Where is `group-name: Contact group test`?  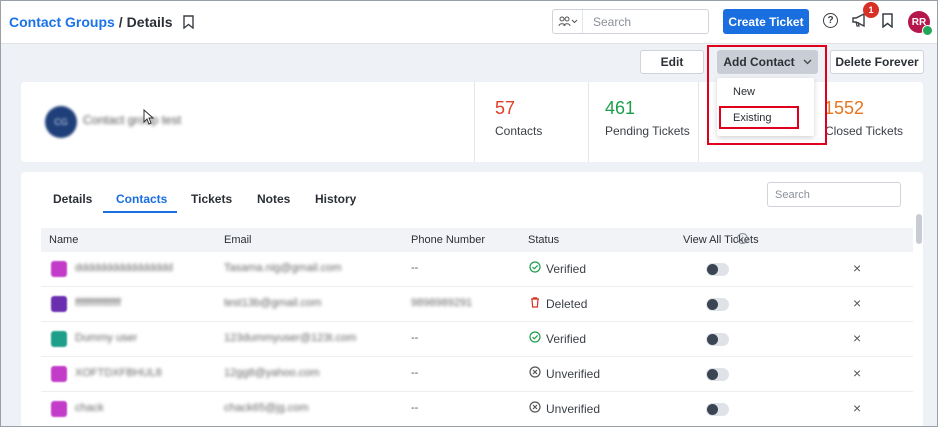 group-name: Contact group test is located at coordinates (132, 120).